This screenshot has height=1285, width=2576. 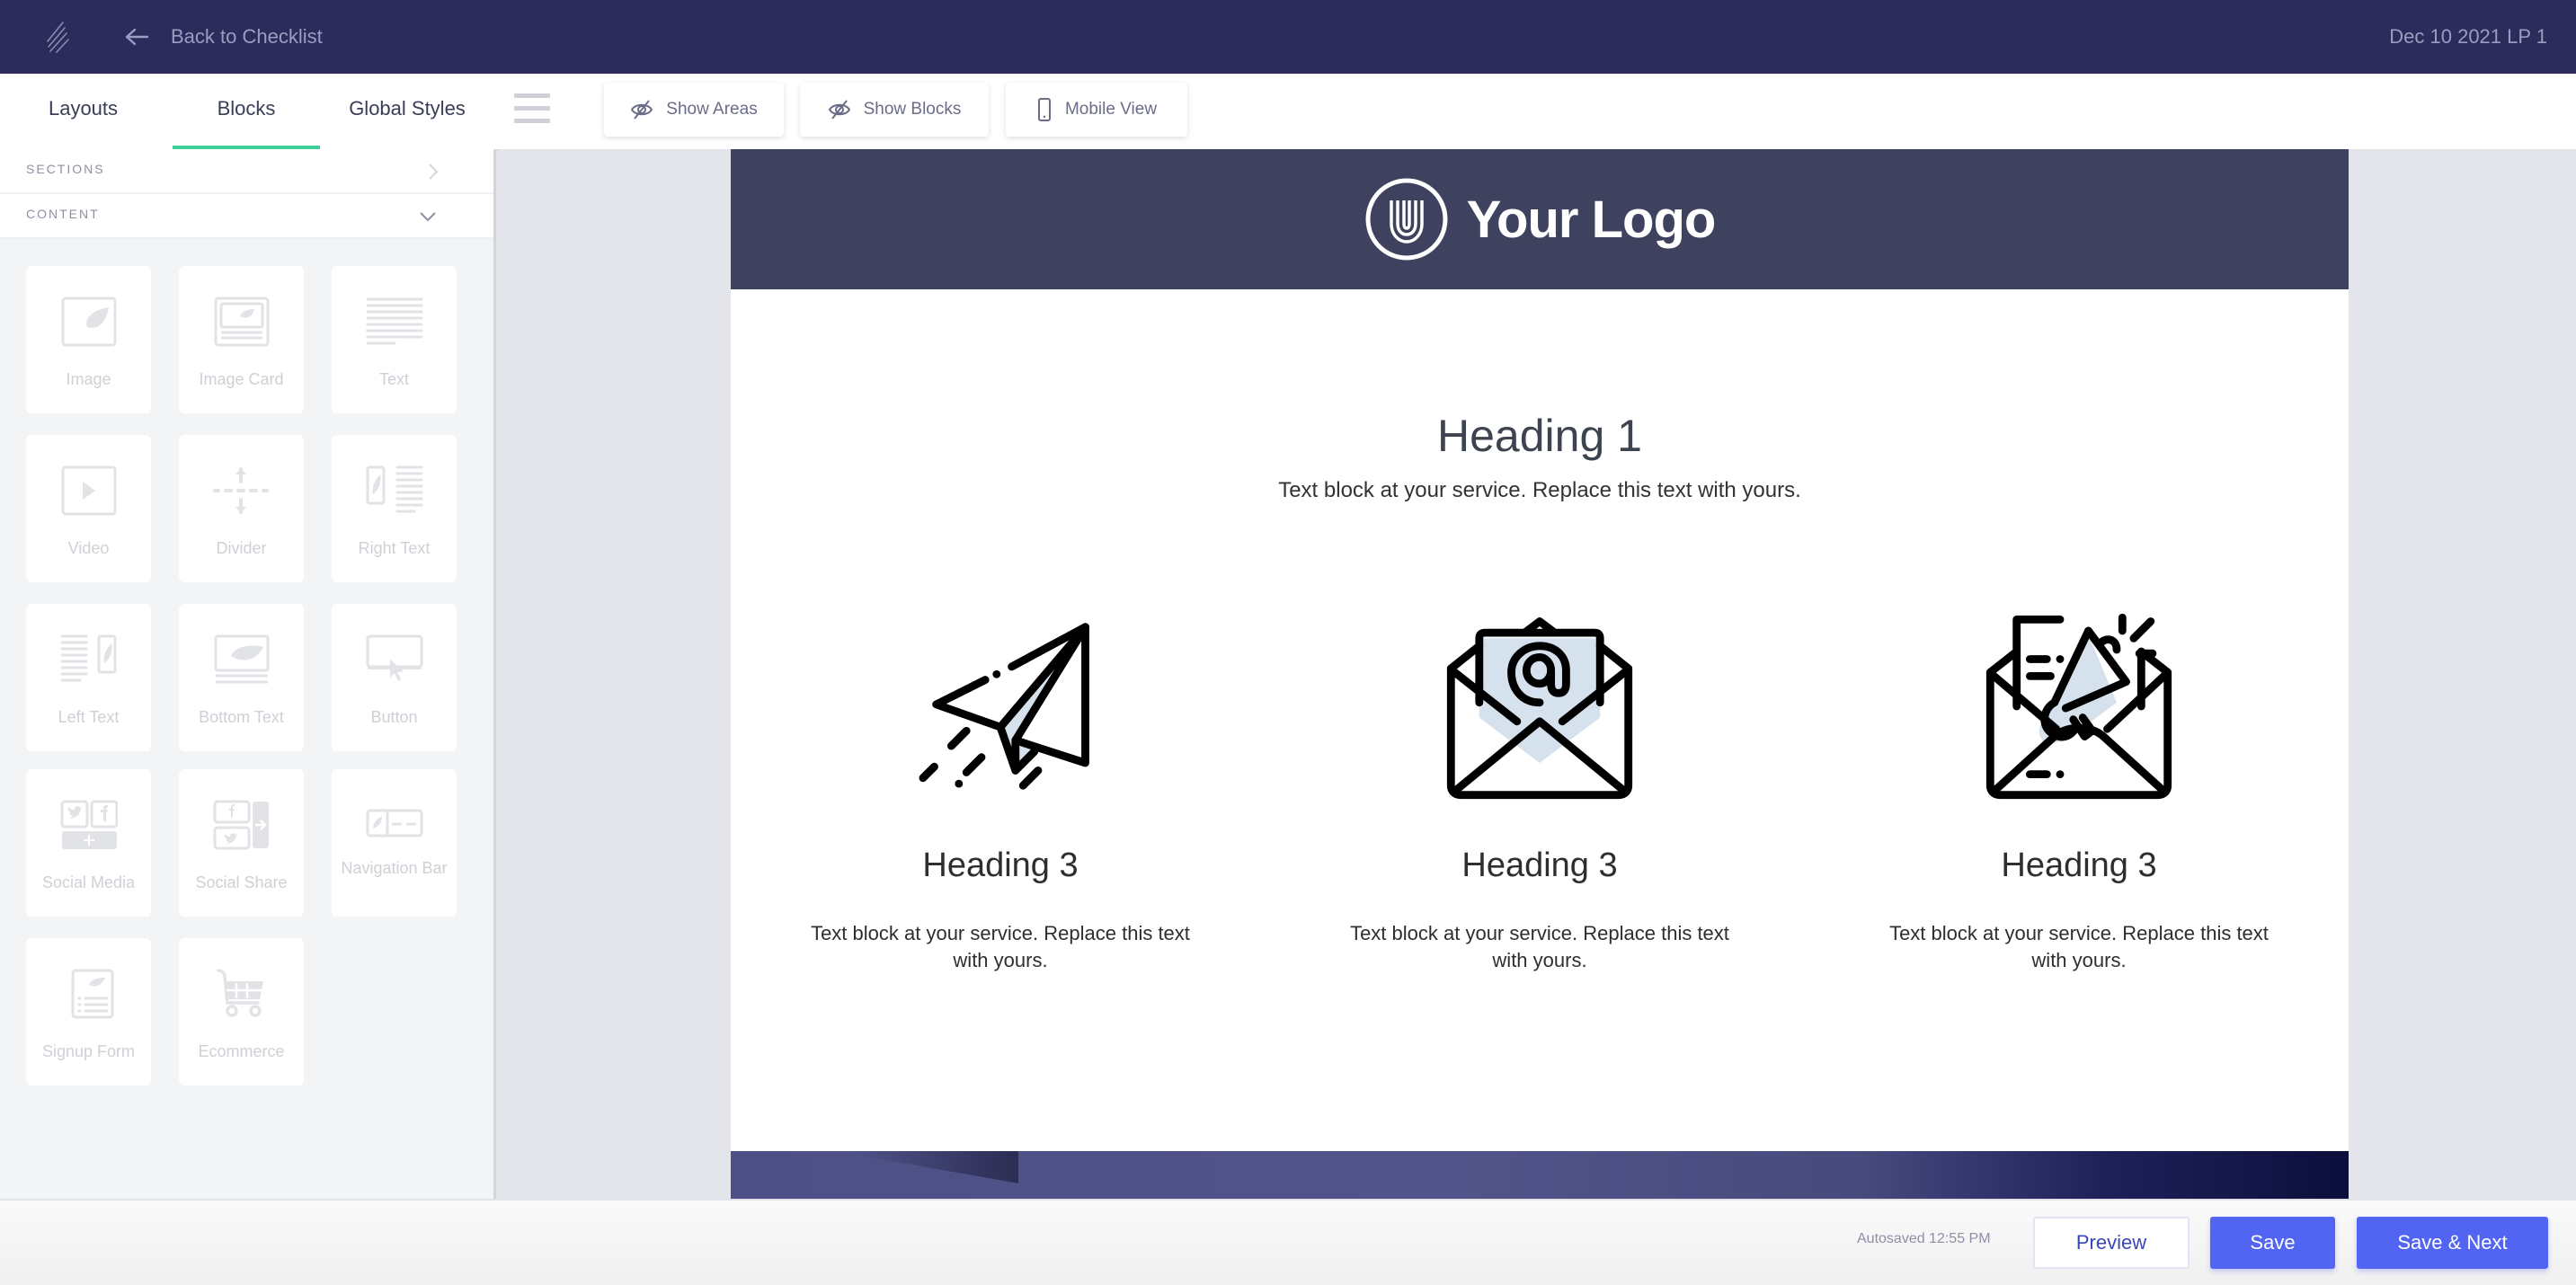 I want to click on block-label: Button, so click(x=394, y=717).